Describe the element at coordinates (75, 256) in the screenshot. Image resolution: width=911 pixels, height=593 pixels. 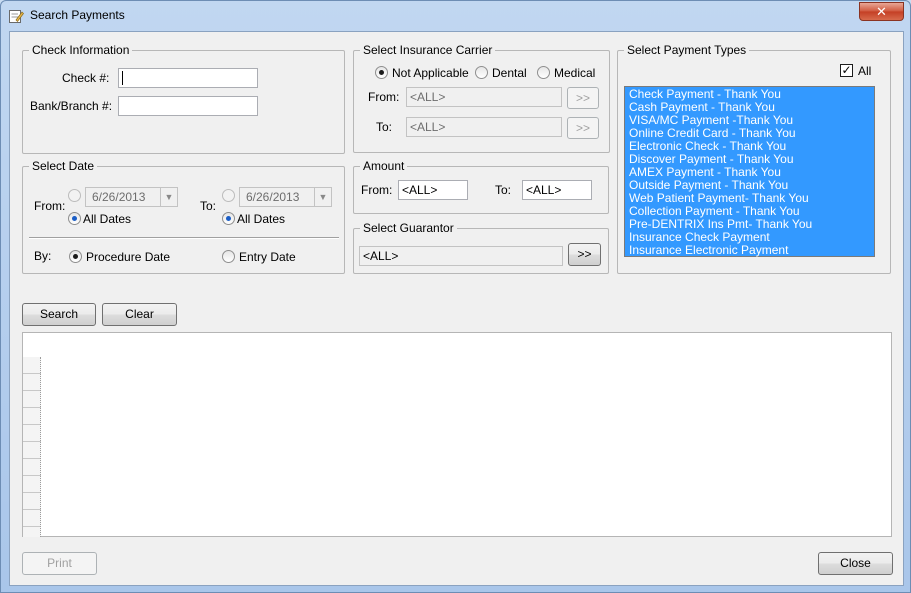
I see `procedure-date-radio` at that location.